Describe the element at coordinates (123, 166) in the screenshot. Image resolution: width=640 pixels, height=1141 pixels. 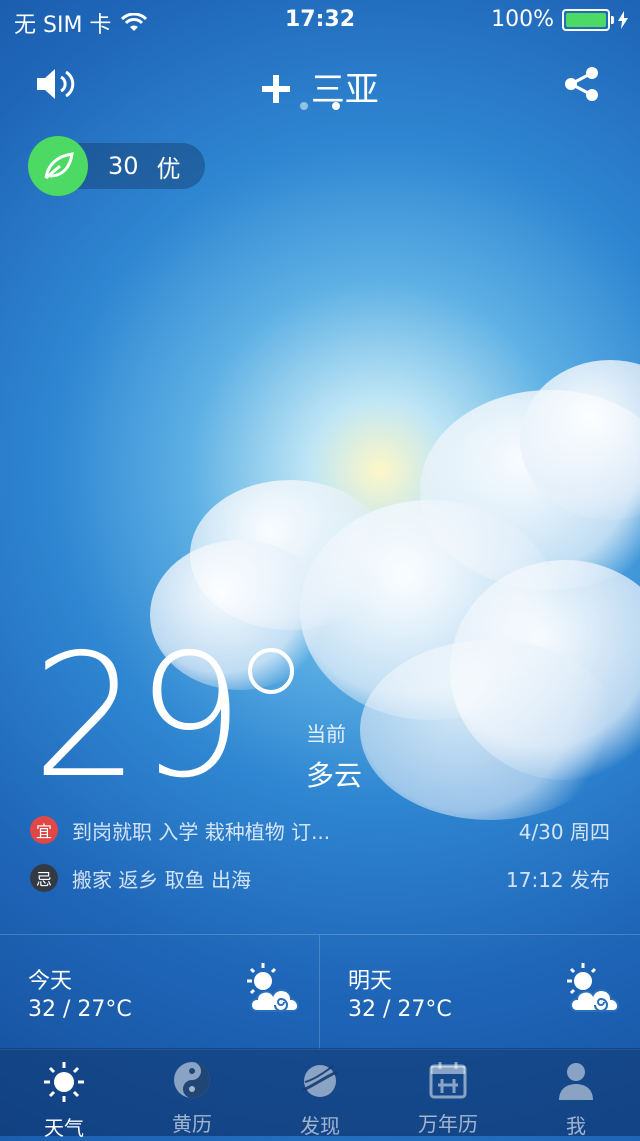
I see `aqi-value: 30` at that location.